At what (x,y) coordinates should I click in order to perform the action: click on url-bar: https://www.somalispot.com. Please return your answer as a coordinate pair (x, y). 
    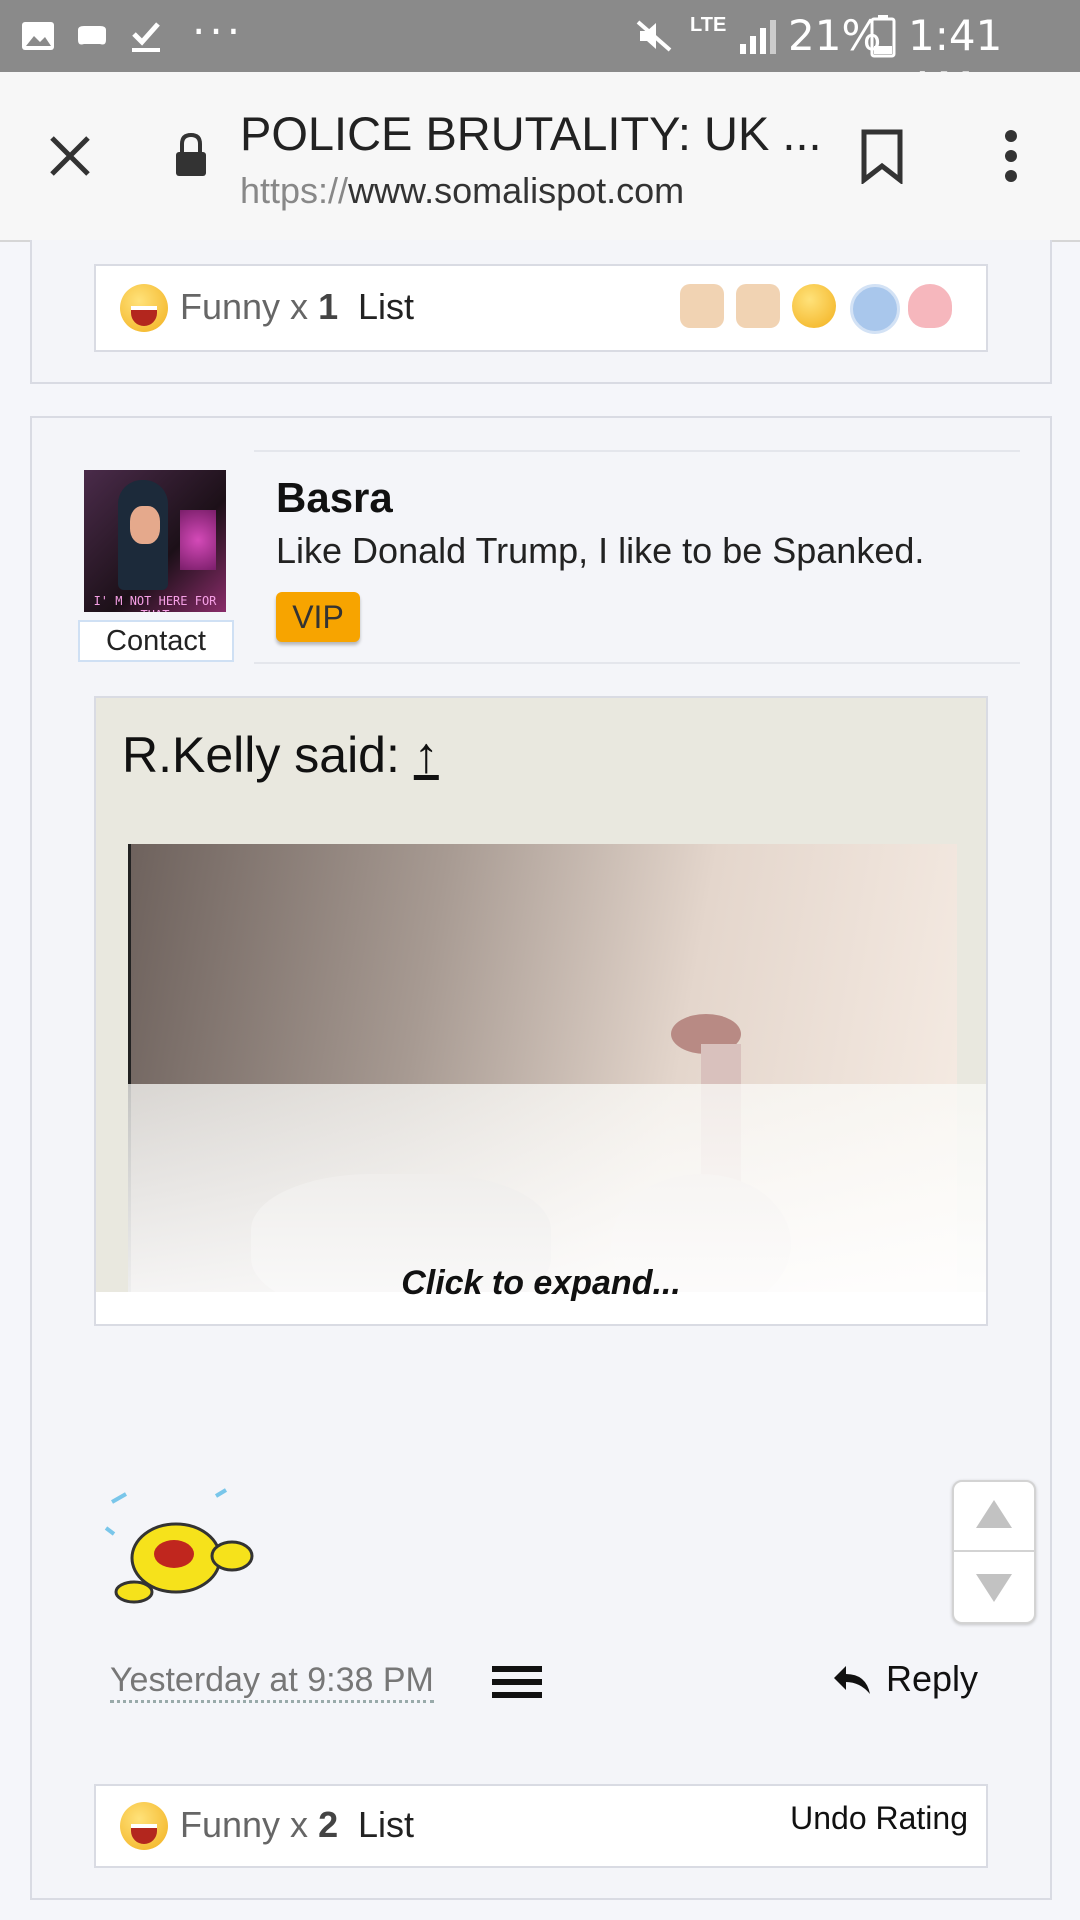
    Looking at the image, I should click on (462, 191).